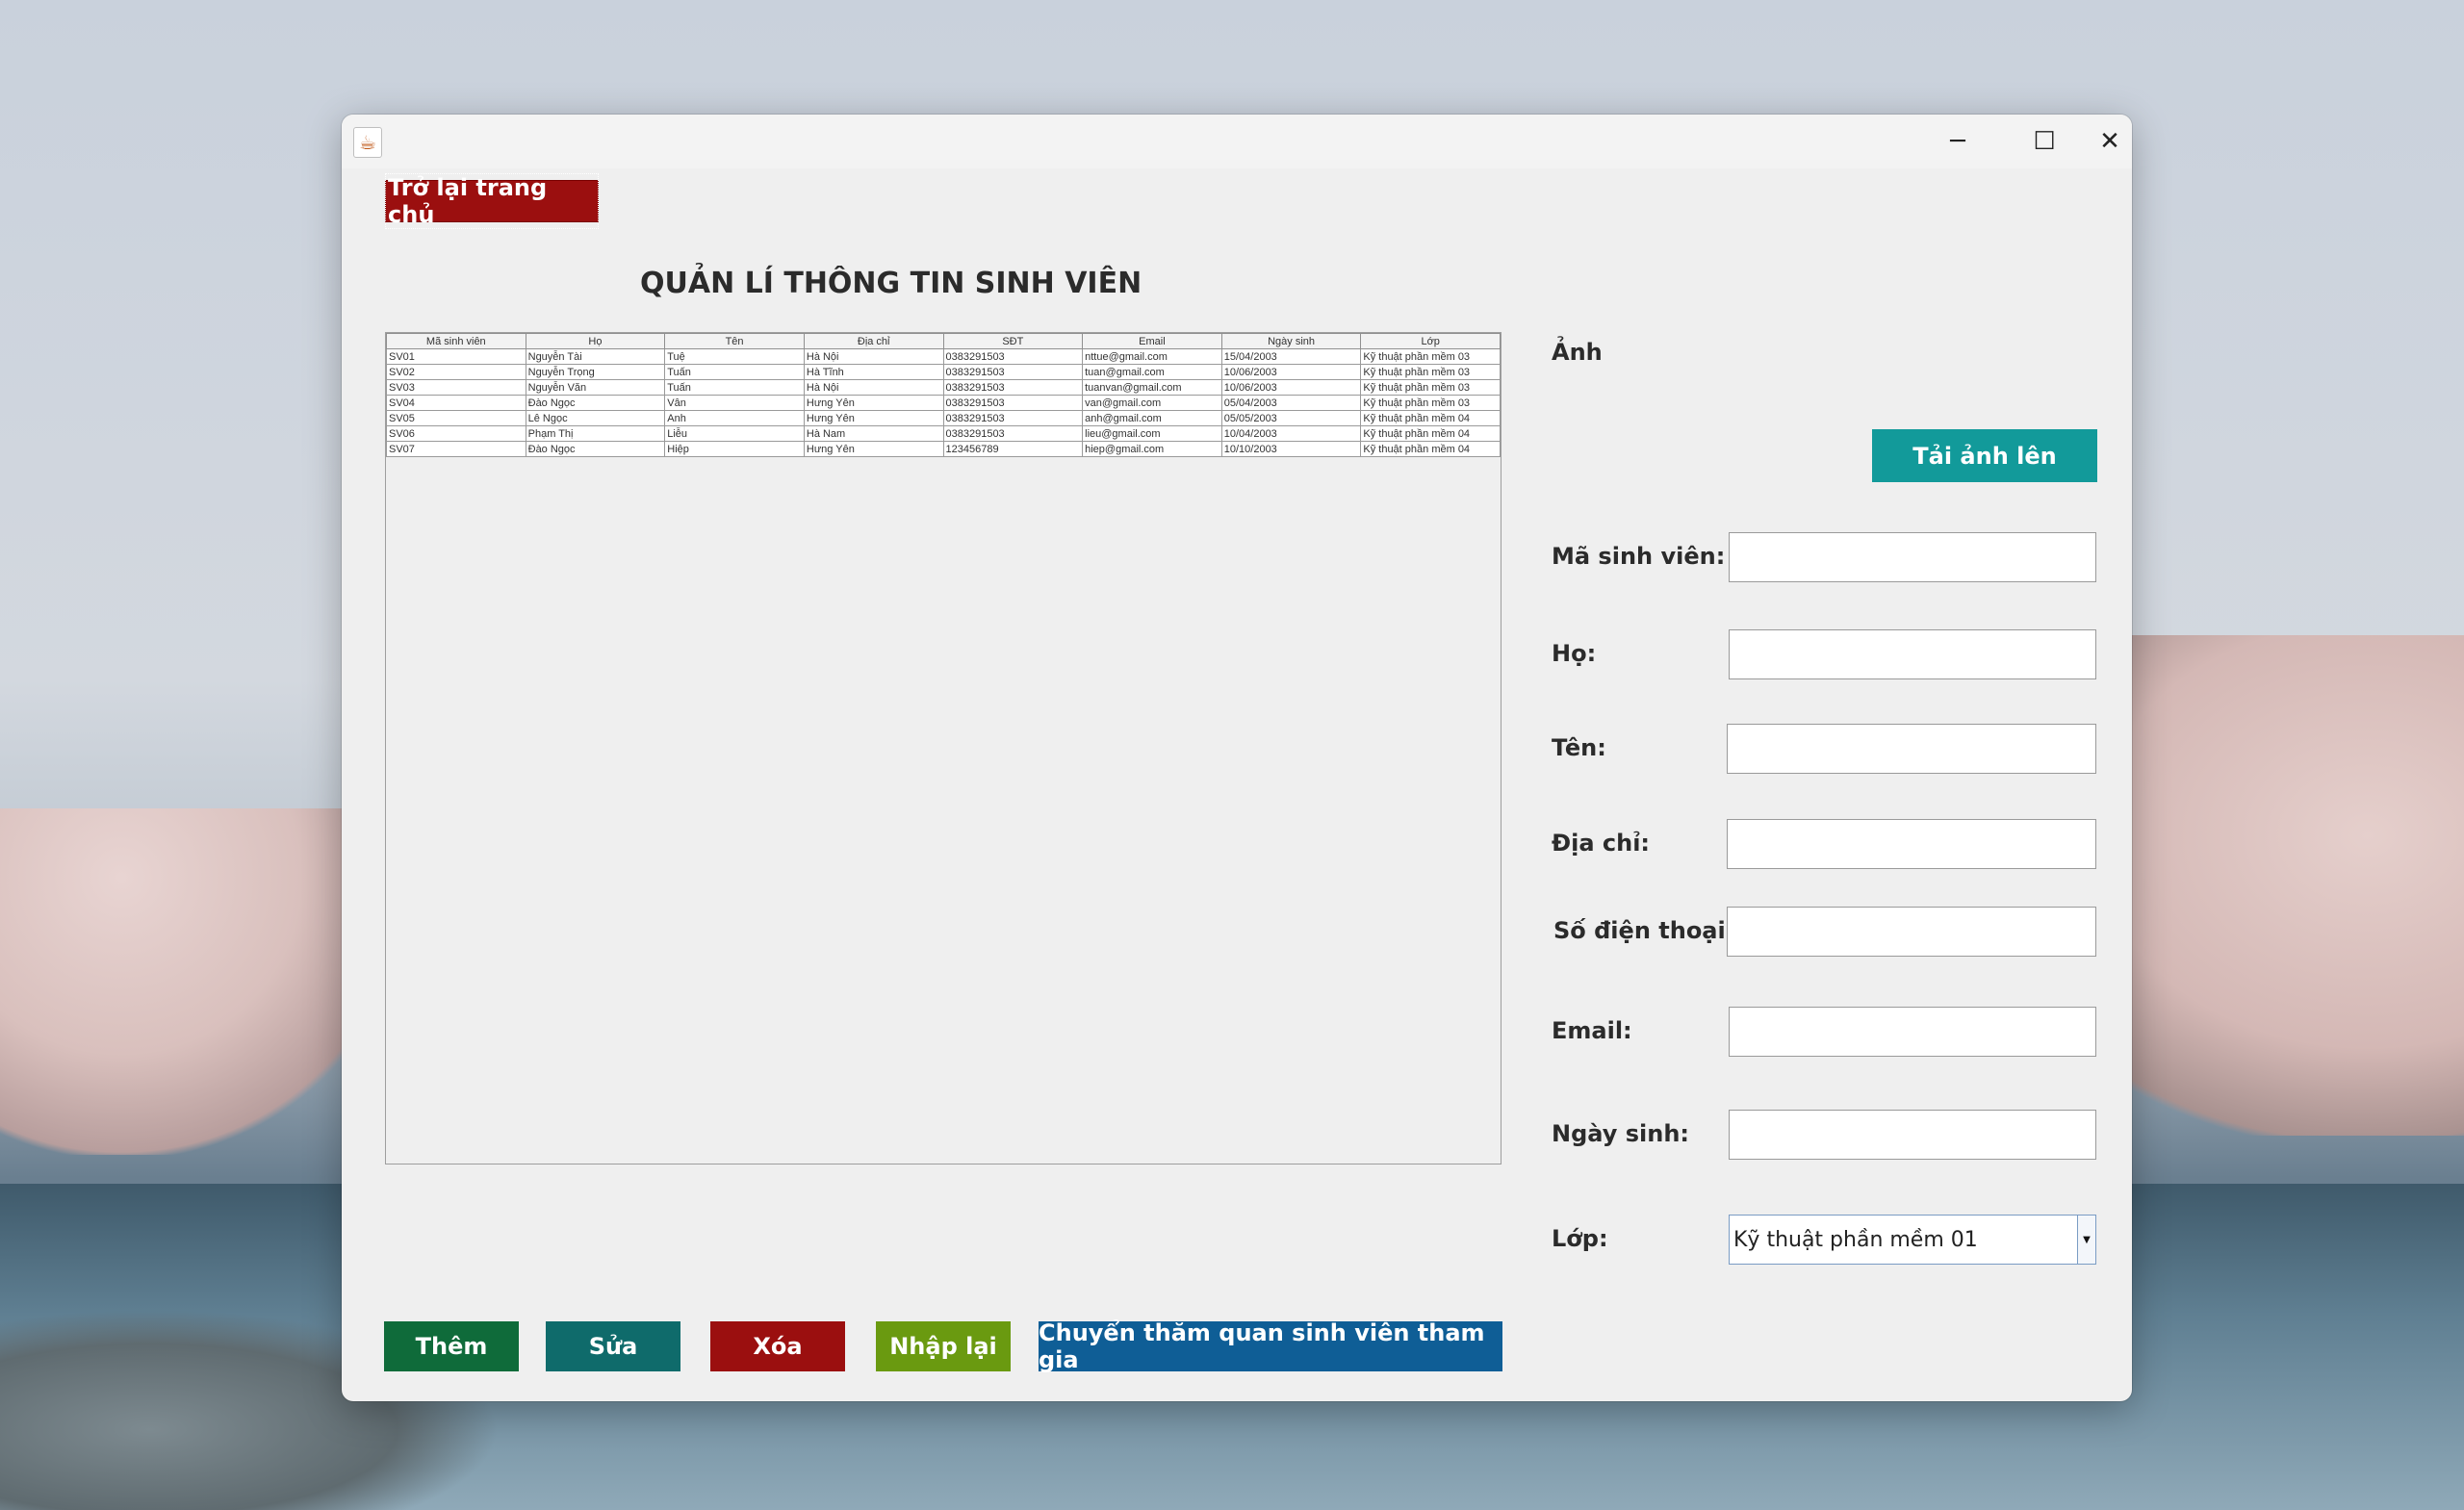 This screenshot has width=2464, height=1510. I want to click on back-to-home-label: Trở lại trang chủ, so click(492, 201).